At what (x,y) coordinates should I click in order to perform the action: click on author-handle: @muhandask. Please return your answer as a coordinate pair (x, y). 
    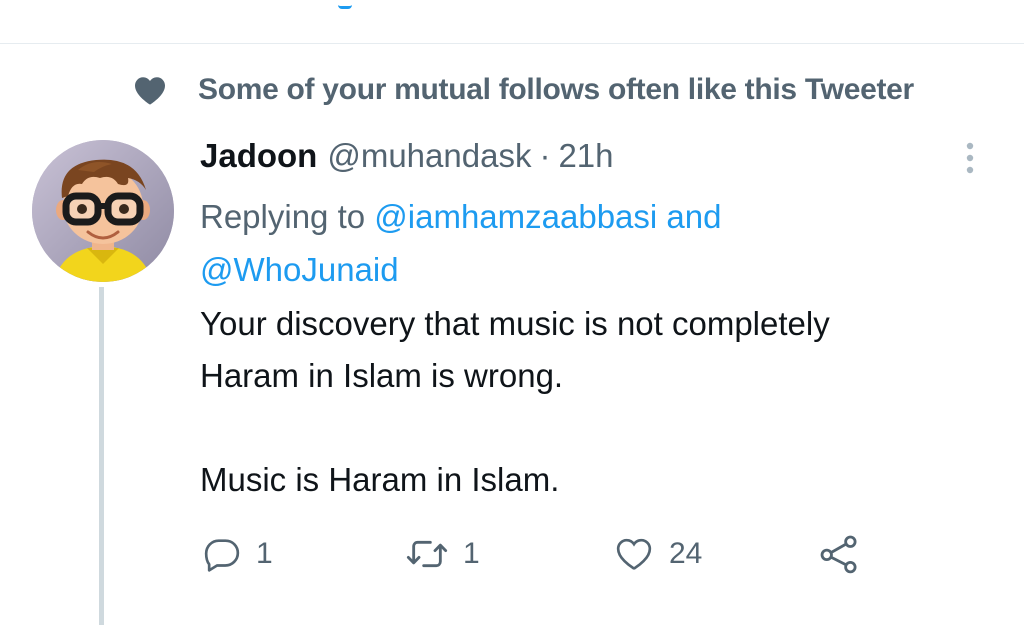
    Looking at the image, I should click on (429, 156).